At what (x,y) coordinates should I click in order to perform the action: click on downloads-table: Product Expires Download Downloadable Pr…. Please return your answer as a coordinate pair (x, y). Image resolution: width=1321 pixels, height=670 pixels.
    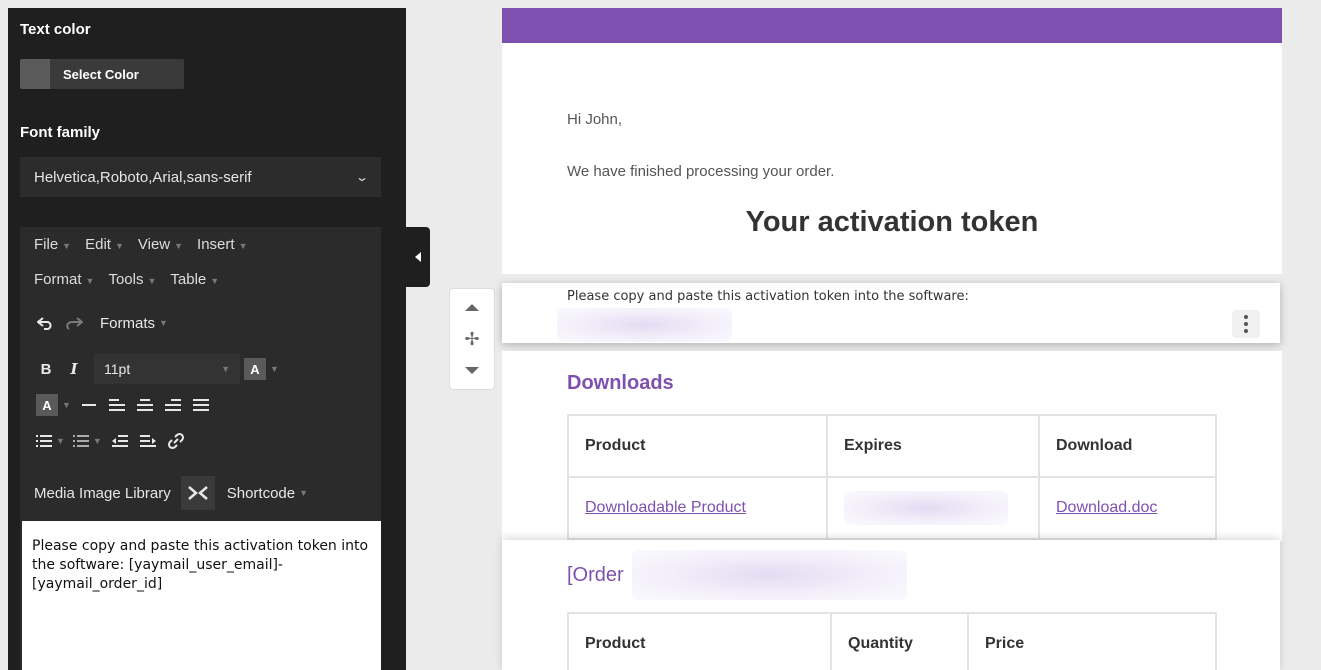
    Looking at the image, I should click on (892, 477).